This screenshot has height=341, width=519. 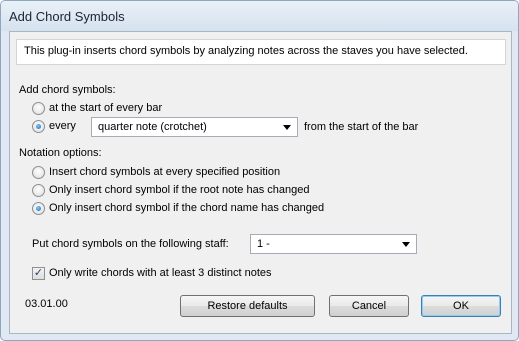 What do you see at coordinates (60, 153) in the screenshot?
I see `notation-options-label: Notation options:` at bounding box center [60, 153].